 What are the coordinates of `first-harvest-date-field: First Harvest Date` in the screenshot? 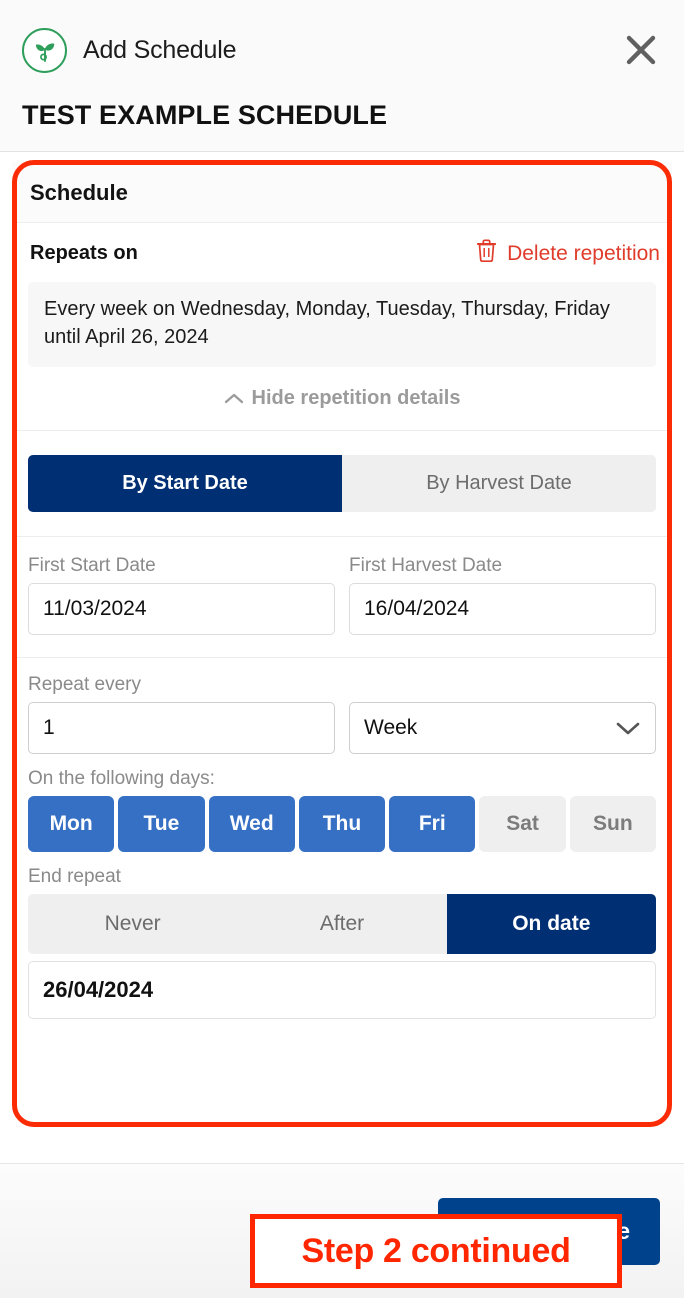 It's located at (502, 595).